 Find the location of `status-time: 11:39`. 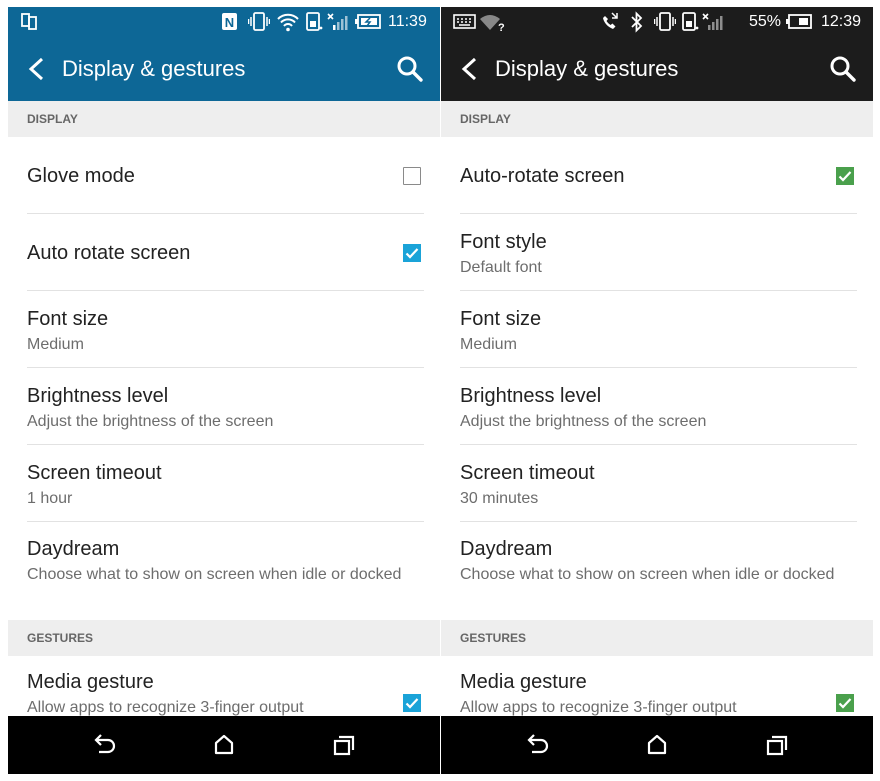

status-time: 11:39 is located at coordinates (407, 21).